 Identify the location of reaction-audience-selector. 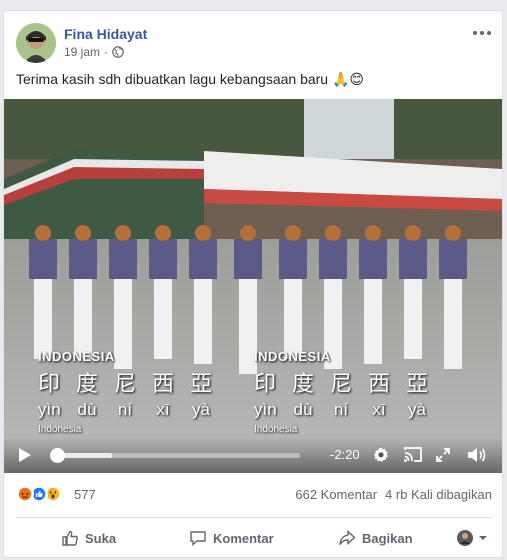
(472, 538).